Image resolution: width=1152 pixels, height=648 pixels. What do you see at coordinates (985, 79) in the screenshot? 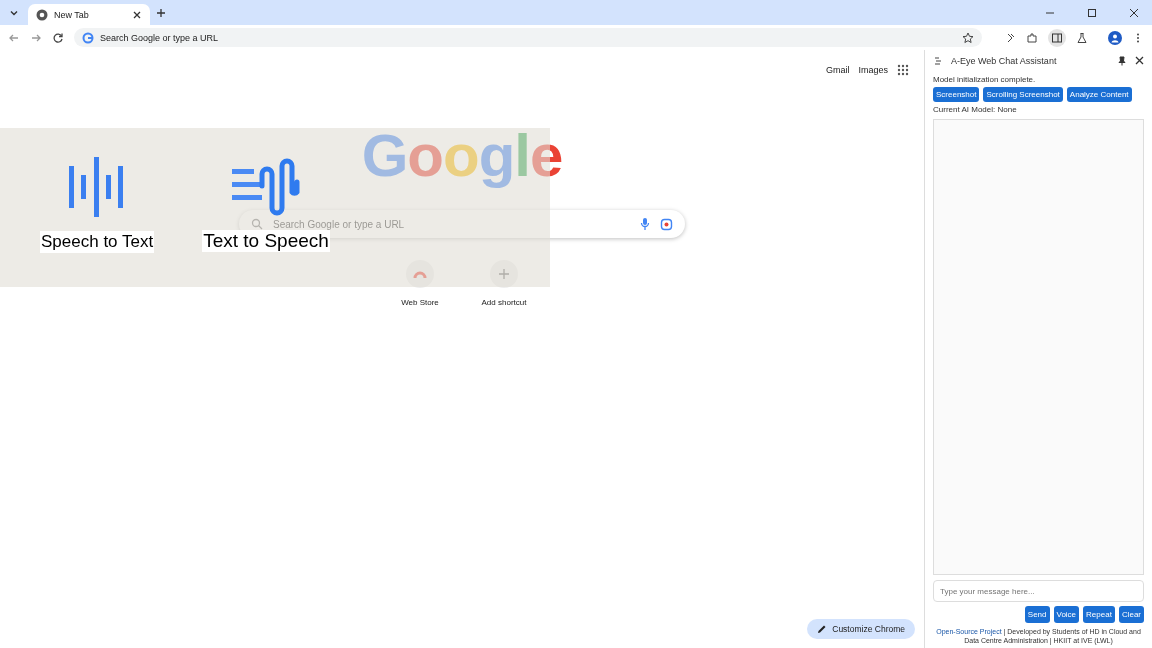
I see `status-text: Model initialization complete.` at bounding box center [985, 79].